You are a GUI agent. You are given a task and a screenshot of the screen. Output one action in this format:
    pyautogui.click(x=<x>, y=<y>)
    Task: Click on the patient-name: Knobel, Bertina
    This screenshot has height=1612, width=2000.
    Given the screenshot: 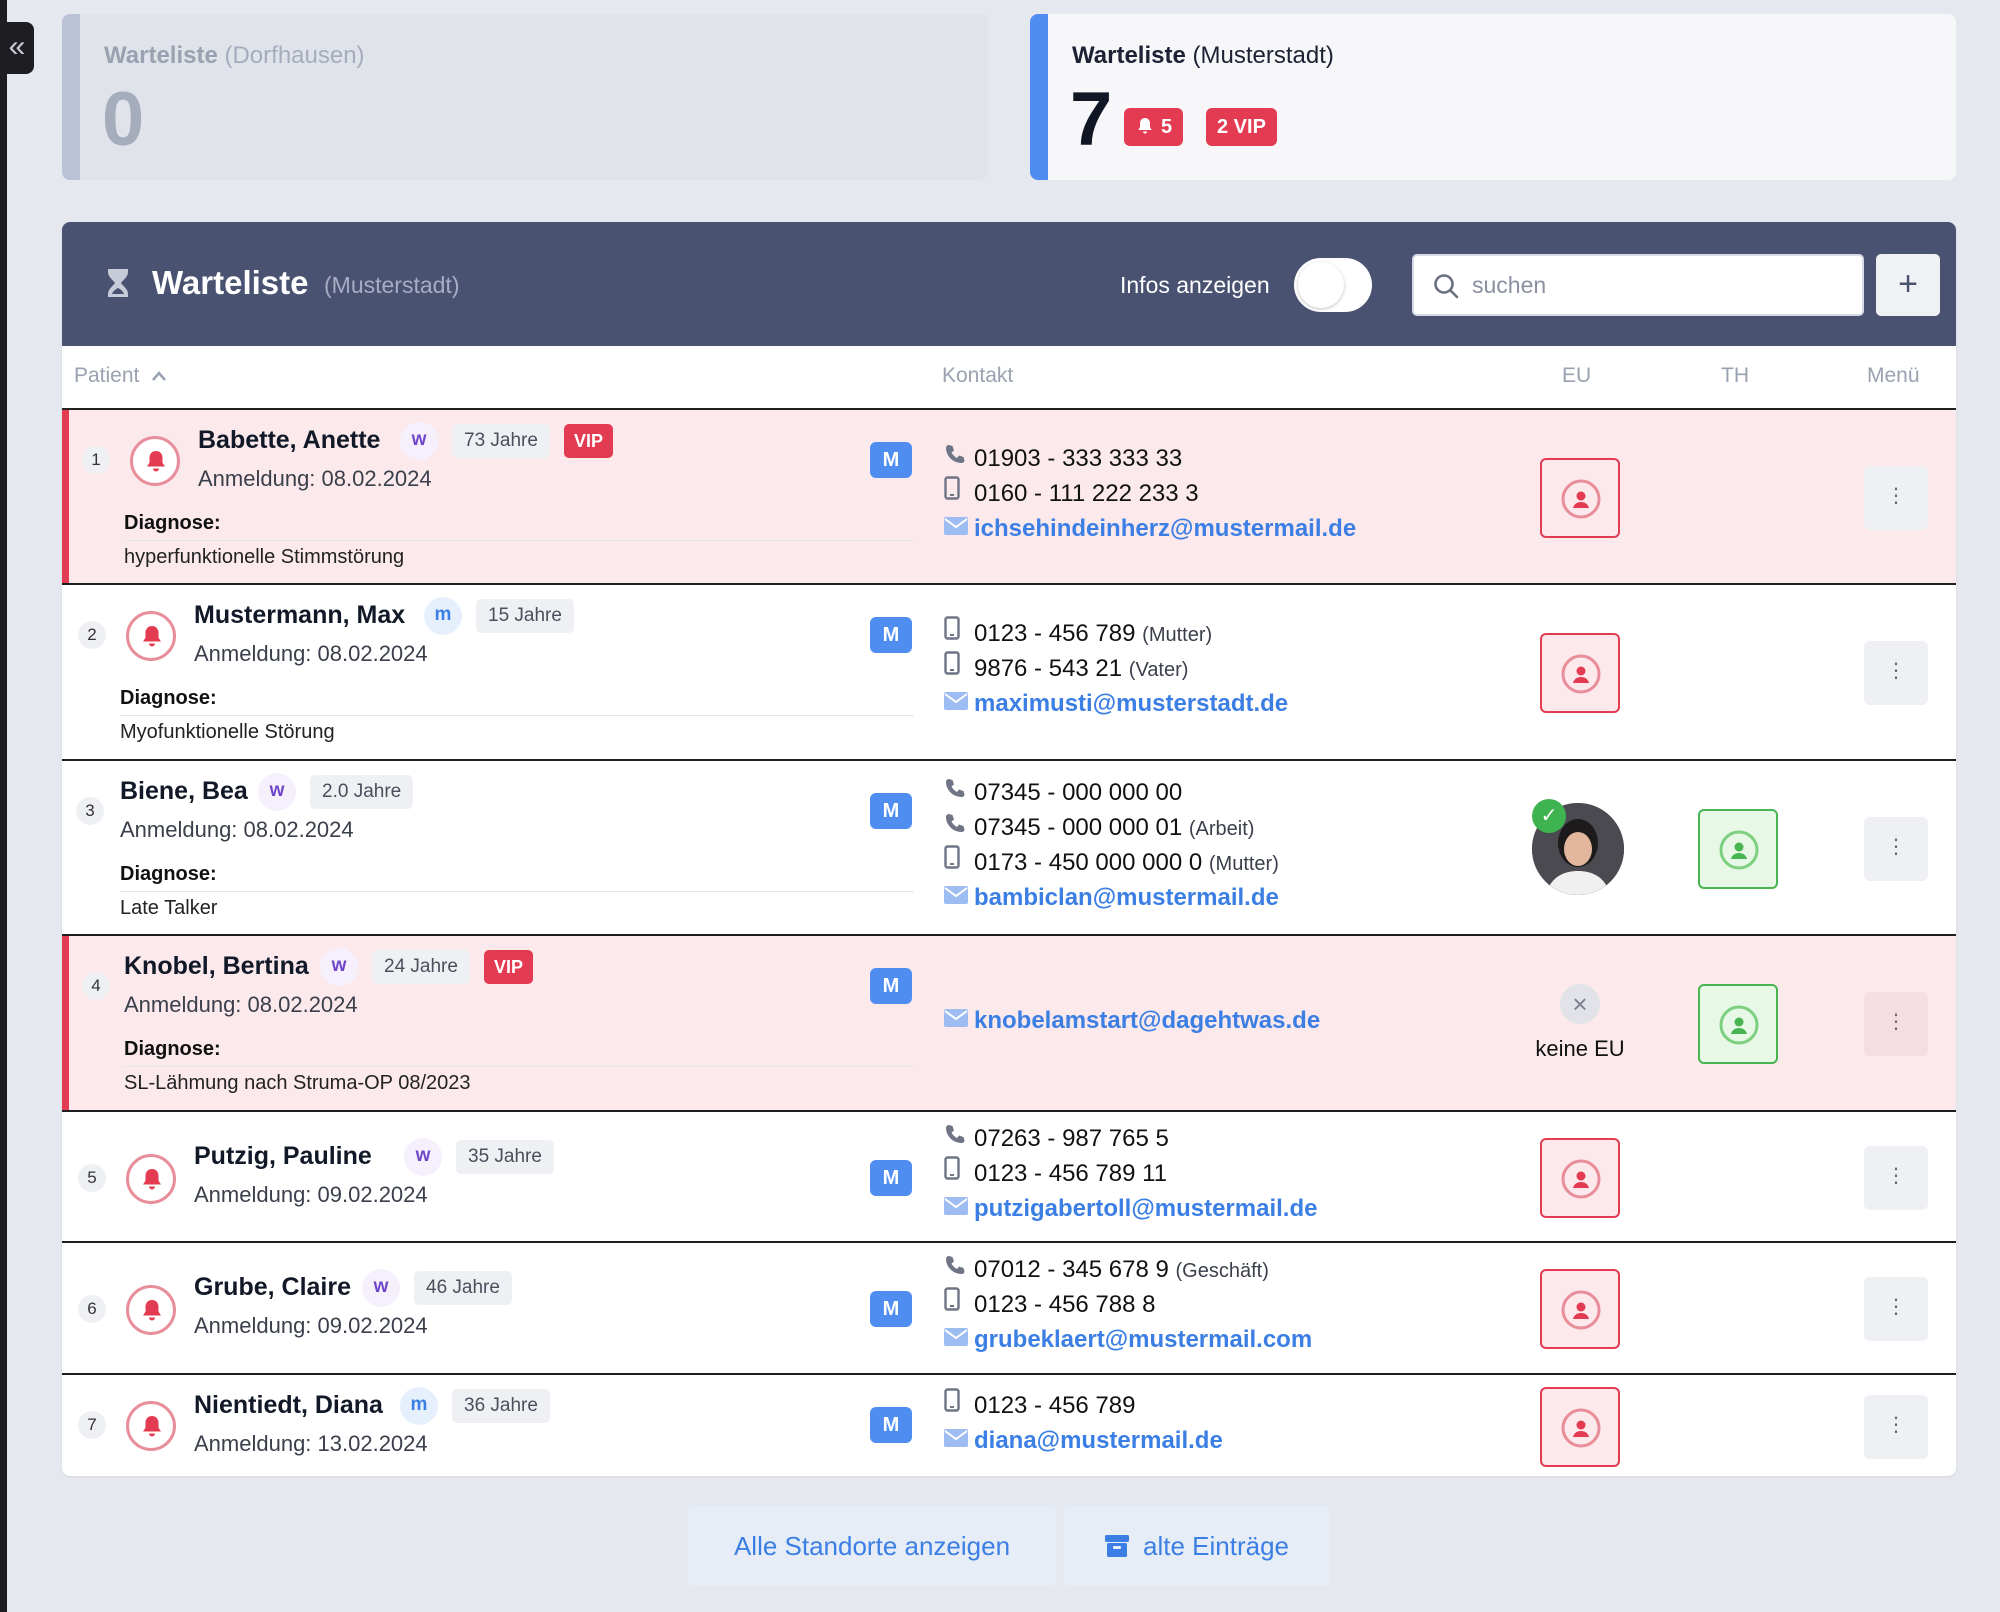 What is the action you would take?
    pyautogui.click(x=216, y=966)
    